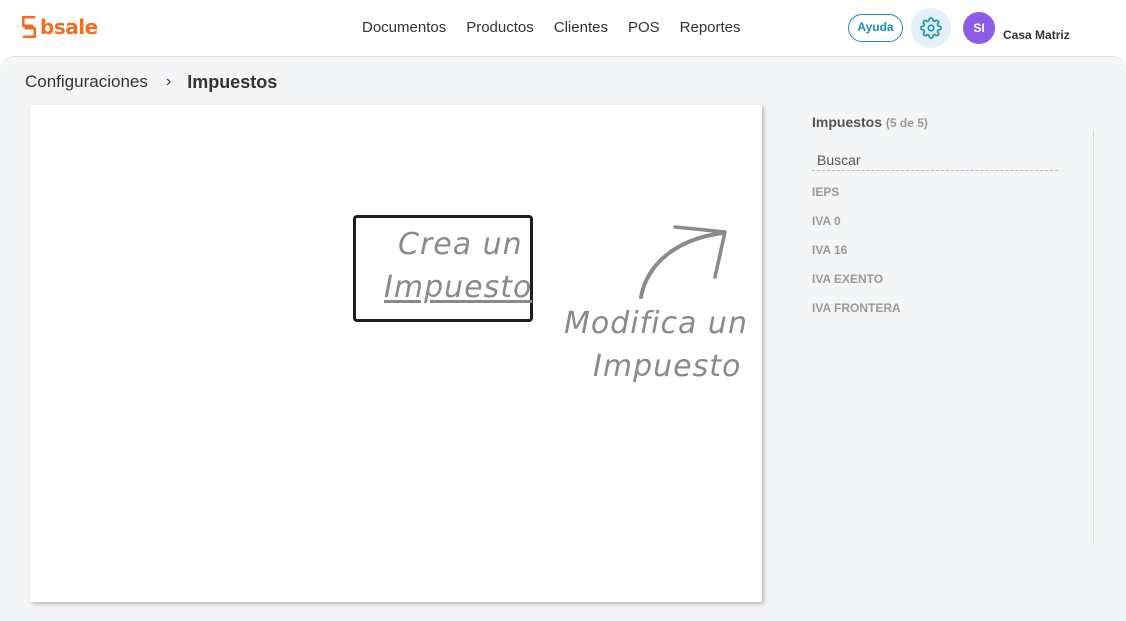 This screenshot has height=621, width=1126. I want to click on chevron-right-icon: ›, so click(168, 81).